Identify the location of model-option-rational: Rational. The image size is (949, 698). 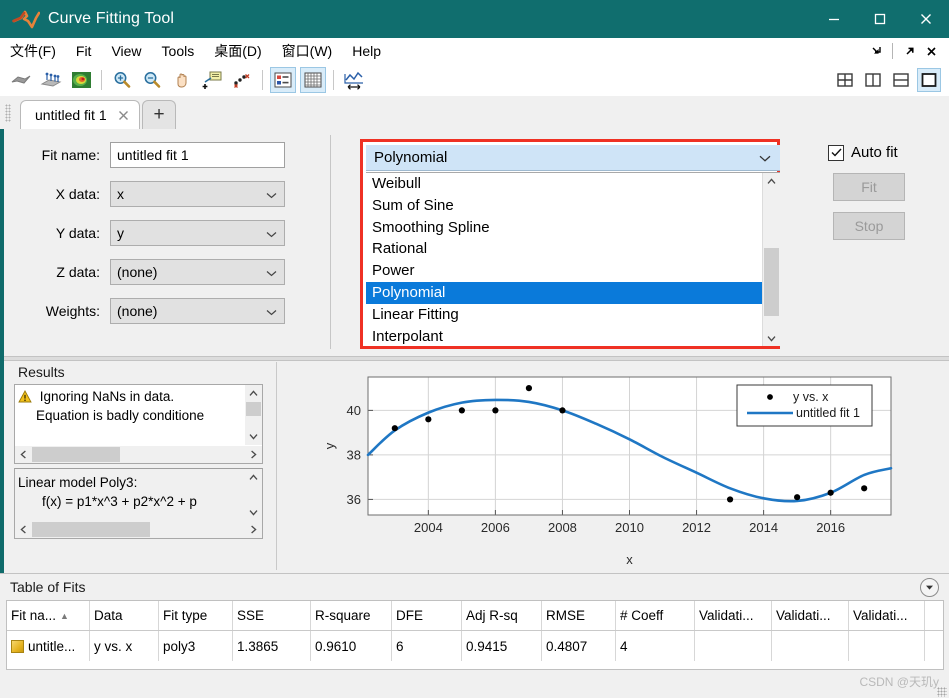
(573, 249).